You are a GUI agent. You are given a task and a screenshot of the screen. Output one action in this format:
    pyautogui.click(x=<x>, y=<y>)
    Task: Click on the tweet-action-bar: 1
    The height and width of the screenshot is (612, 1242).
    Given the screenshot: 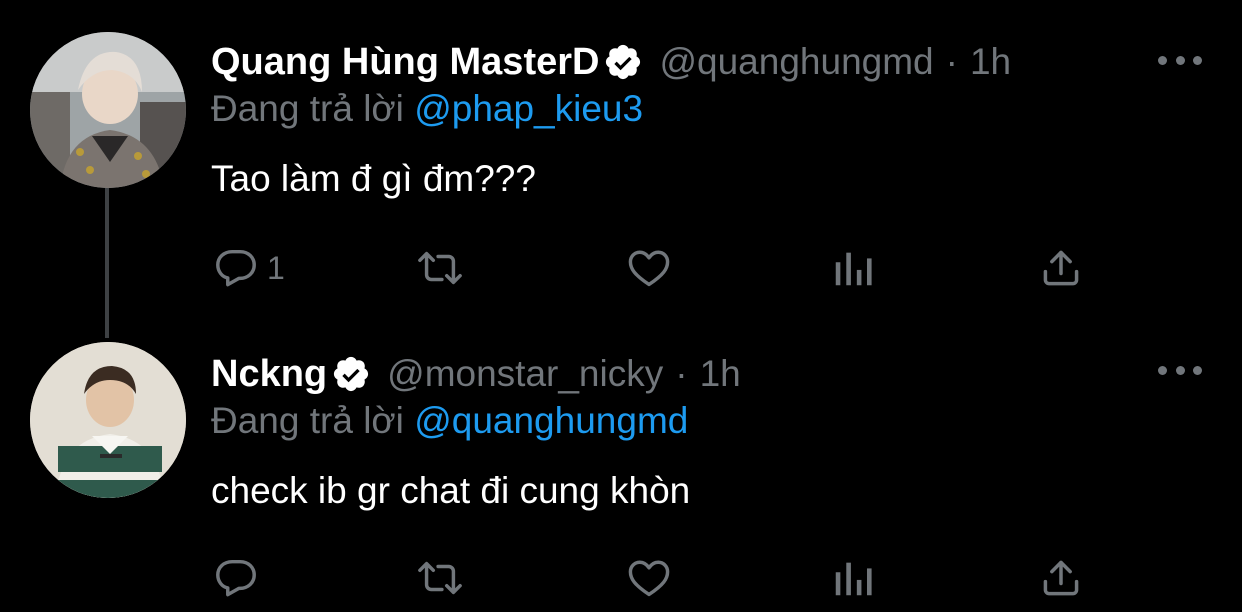 What is the action you would take?
    pyautogui.click(x=661, y=268)
    